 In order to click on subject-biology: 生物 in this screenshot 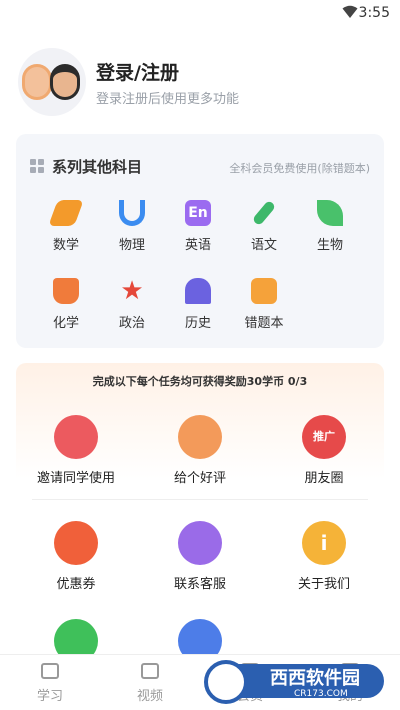, I will do `click(330, 226)`.